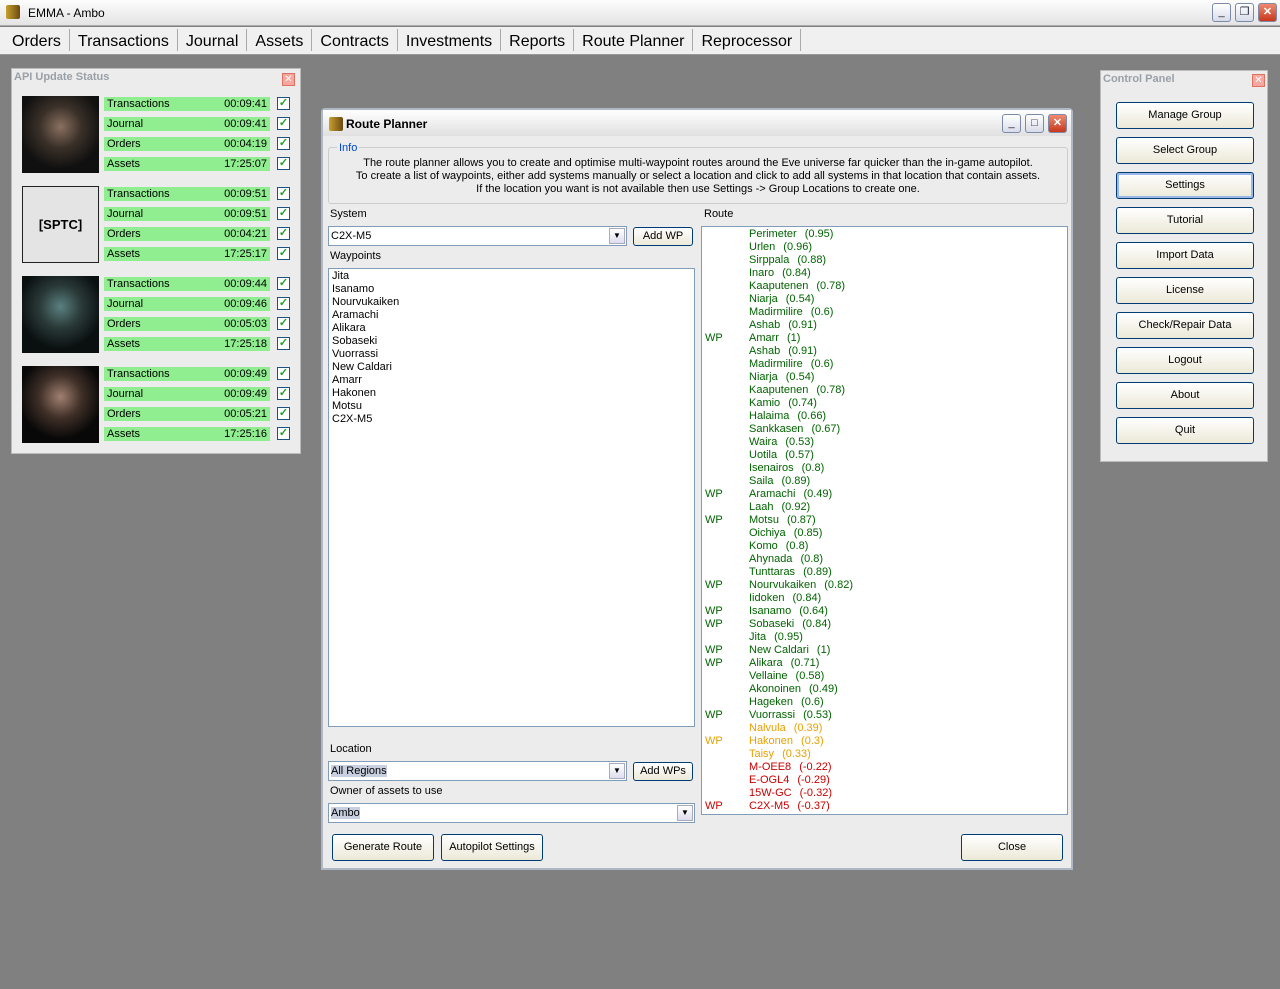 The image size is (1280, 989). I want to click on route-system: M-OEE8 (-0.22), so click(790, 767).